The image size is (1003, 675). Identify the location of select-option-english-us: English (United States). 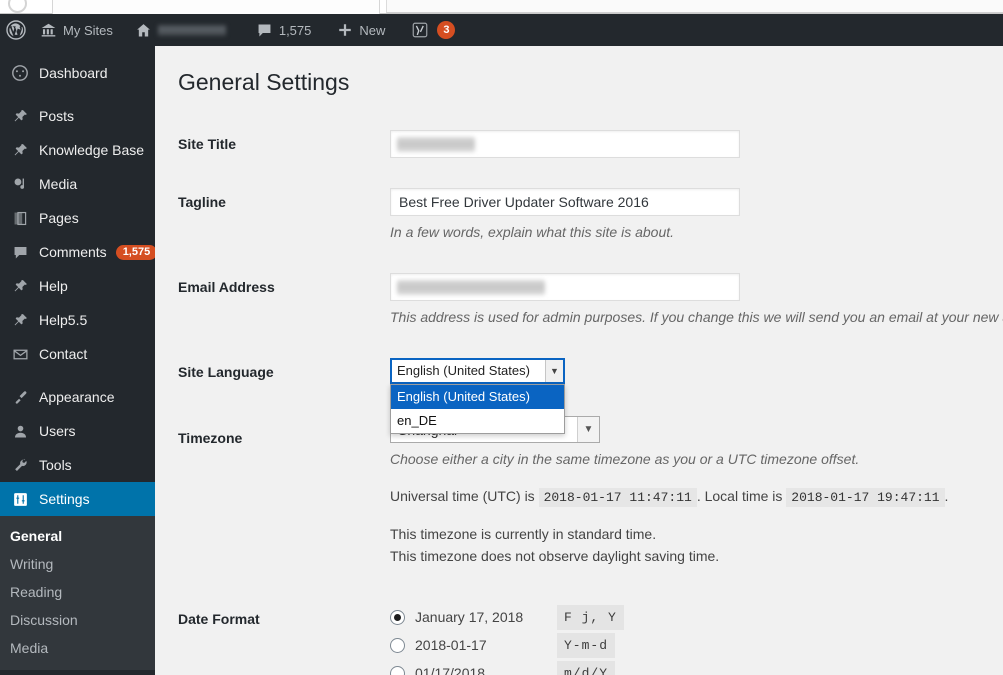
(477, 397).